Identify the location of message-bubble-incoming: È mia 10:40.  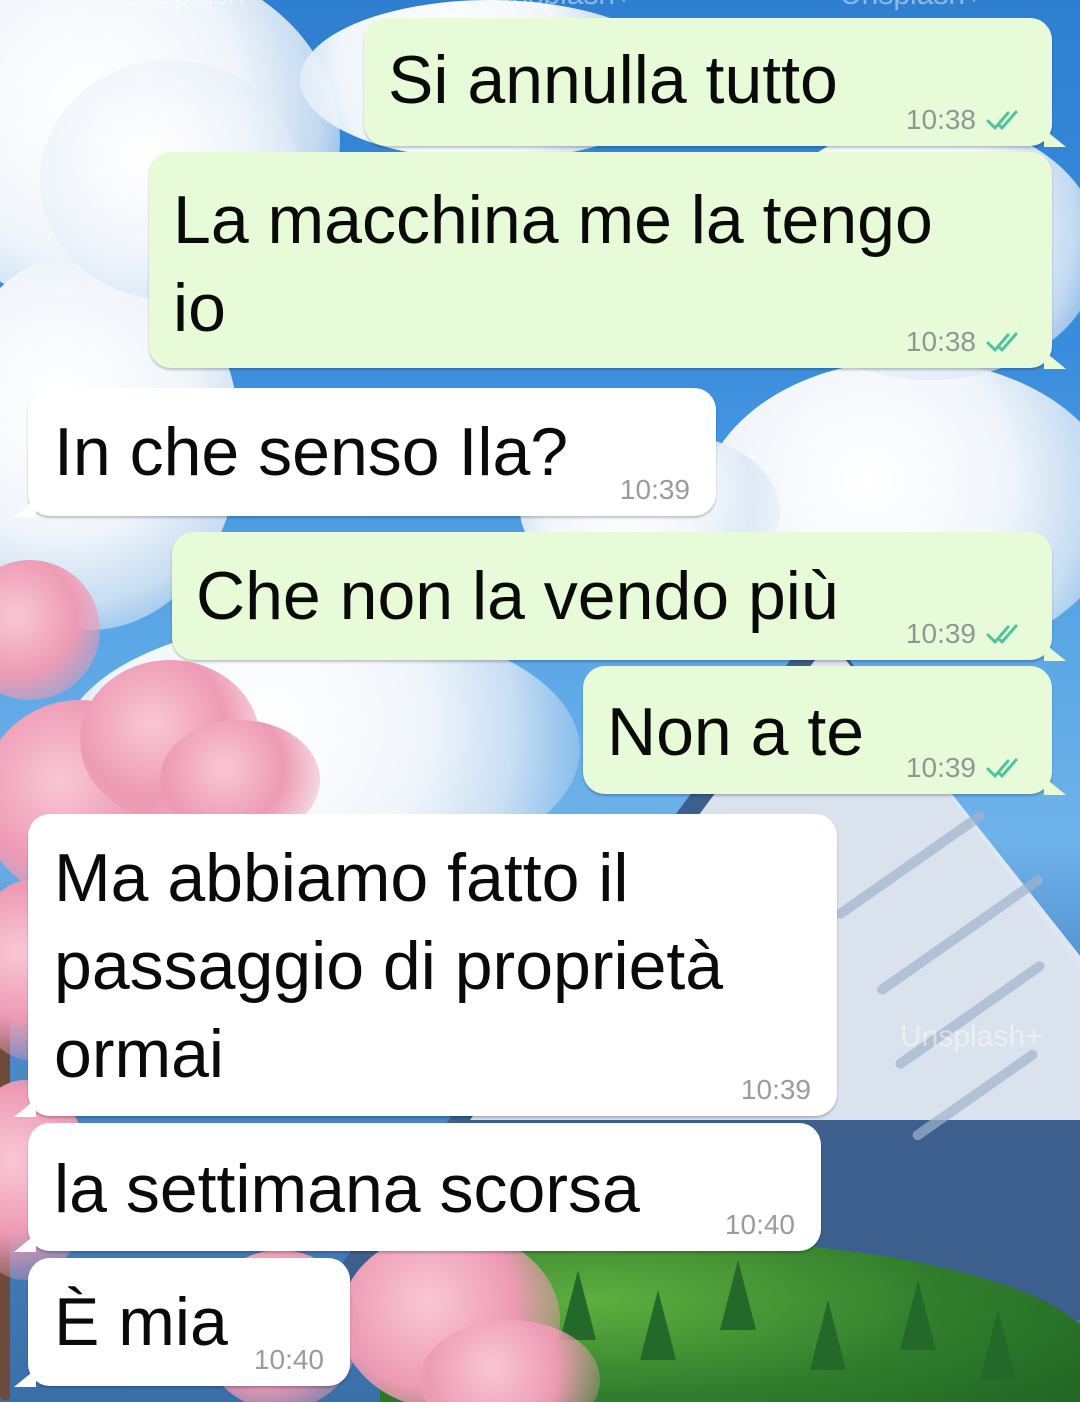
(182, 1322).